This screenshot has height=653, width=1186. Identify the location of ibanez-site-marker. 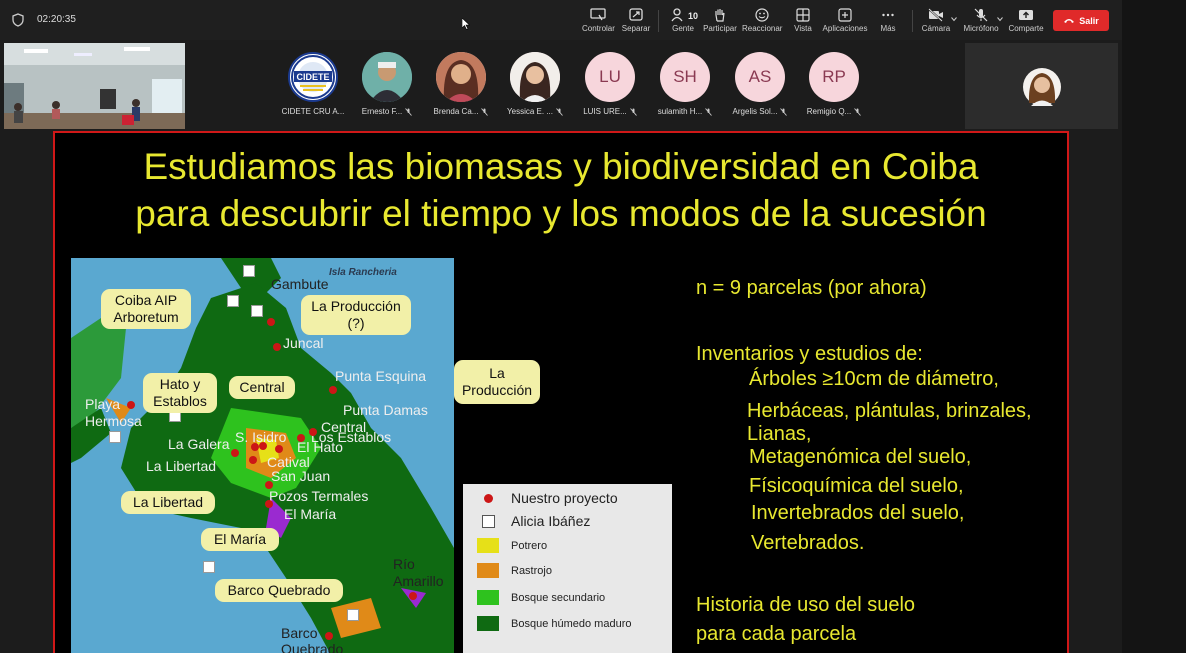
(353, 615).